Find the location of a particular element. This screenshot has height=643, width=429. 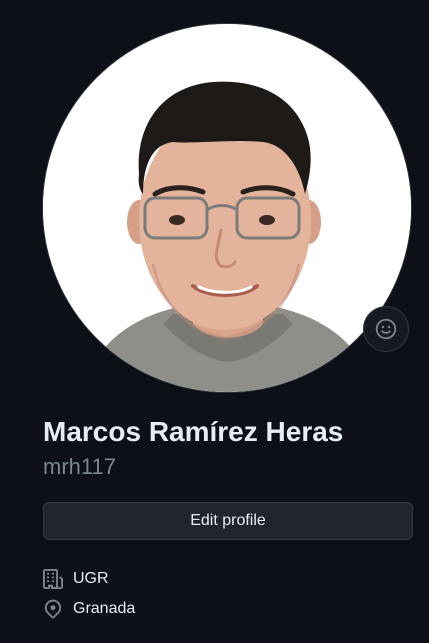

edit-profile-button: Edit profile is located at coordinates (228, 521).